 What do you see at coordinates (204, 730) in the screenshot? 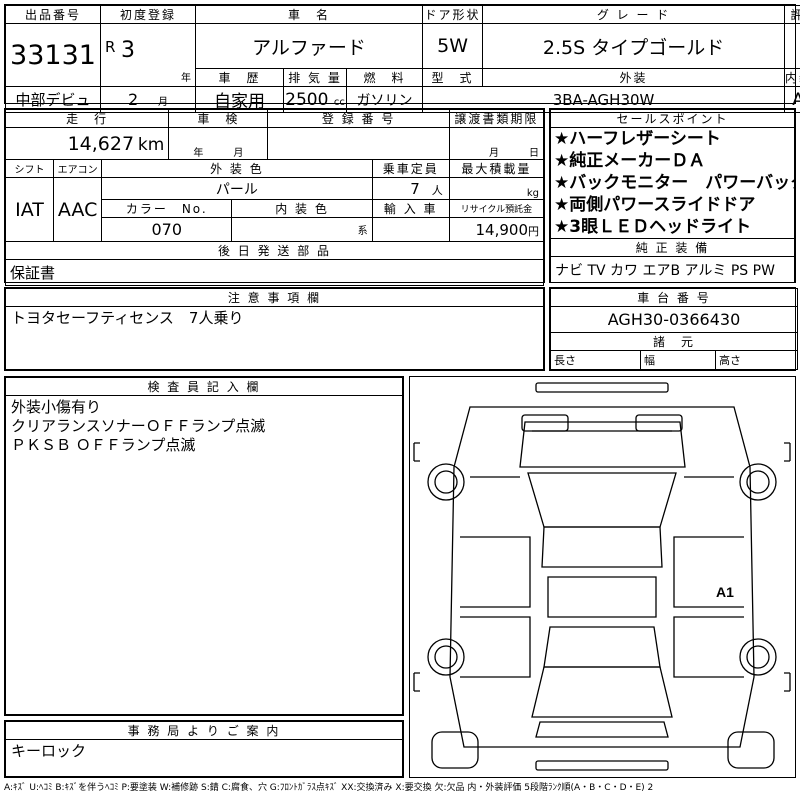
I see `office-label: 事 務 局 よ り ご 案 内` at bounding box center [204, 730].